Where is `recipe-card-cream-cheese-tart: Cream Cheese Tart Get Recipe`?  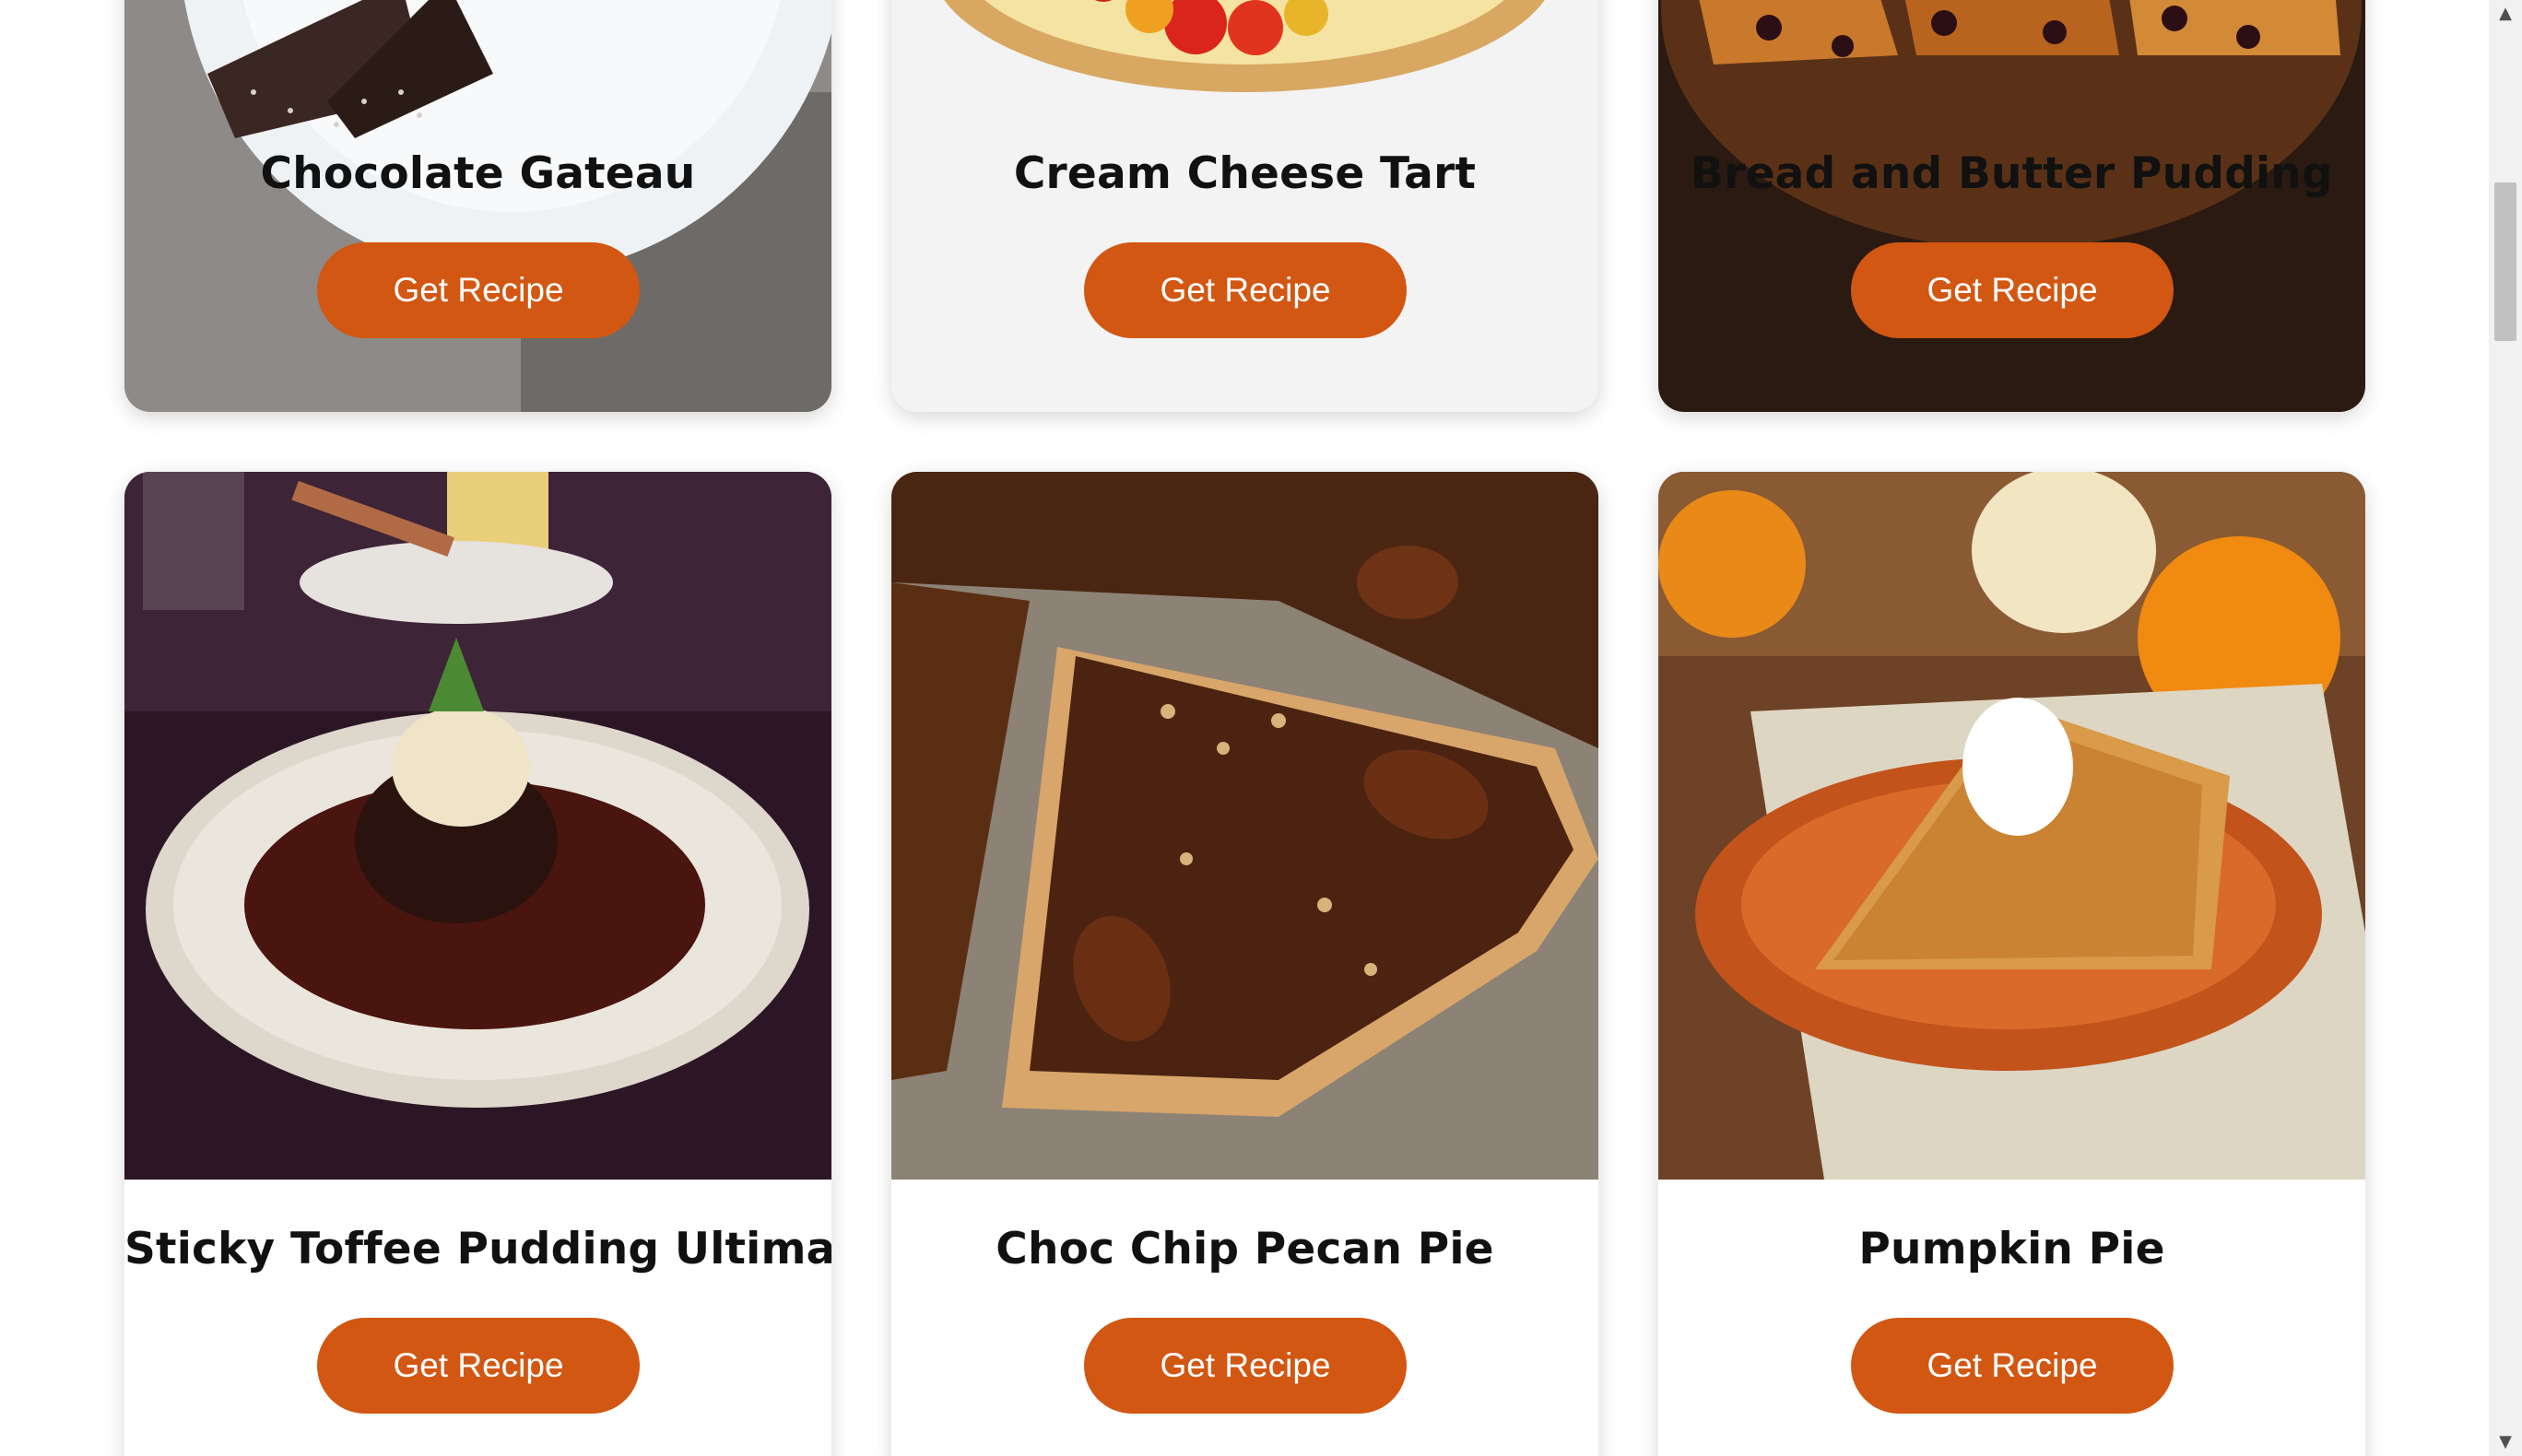 recipe-card-cream-cheese-tart: Cream Cheese Tart Get Recipe is located at coordinates (1244, 206).